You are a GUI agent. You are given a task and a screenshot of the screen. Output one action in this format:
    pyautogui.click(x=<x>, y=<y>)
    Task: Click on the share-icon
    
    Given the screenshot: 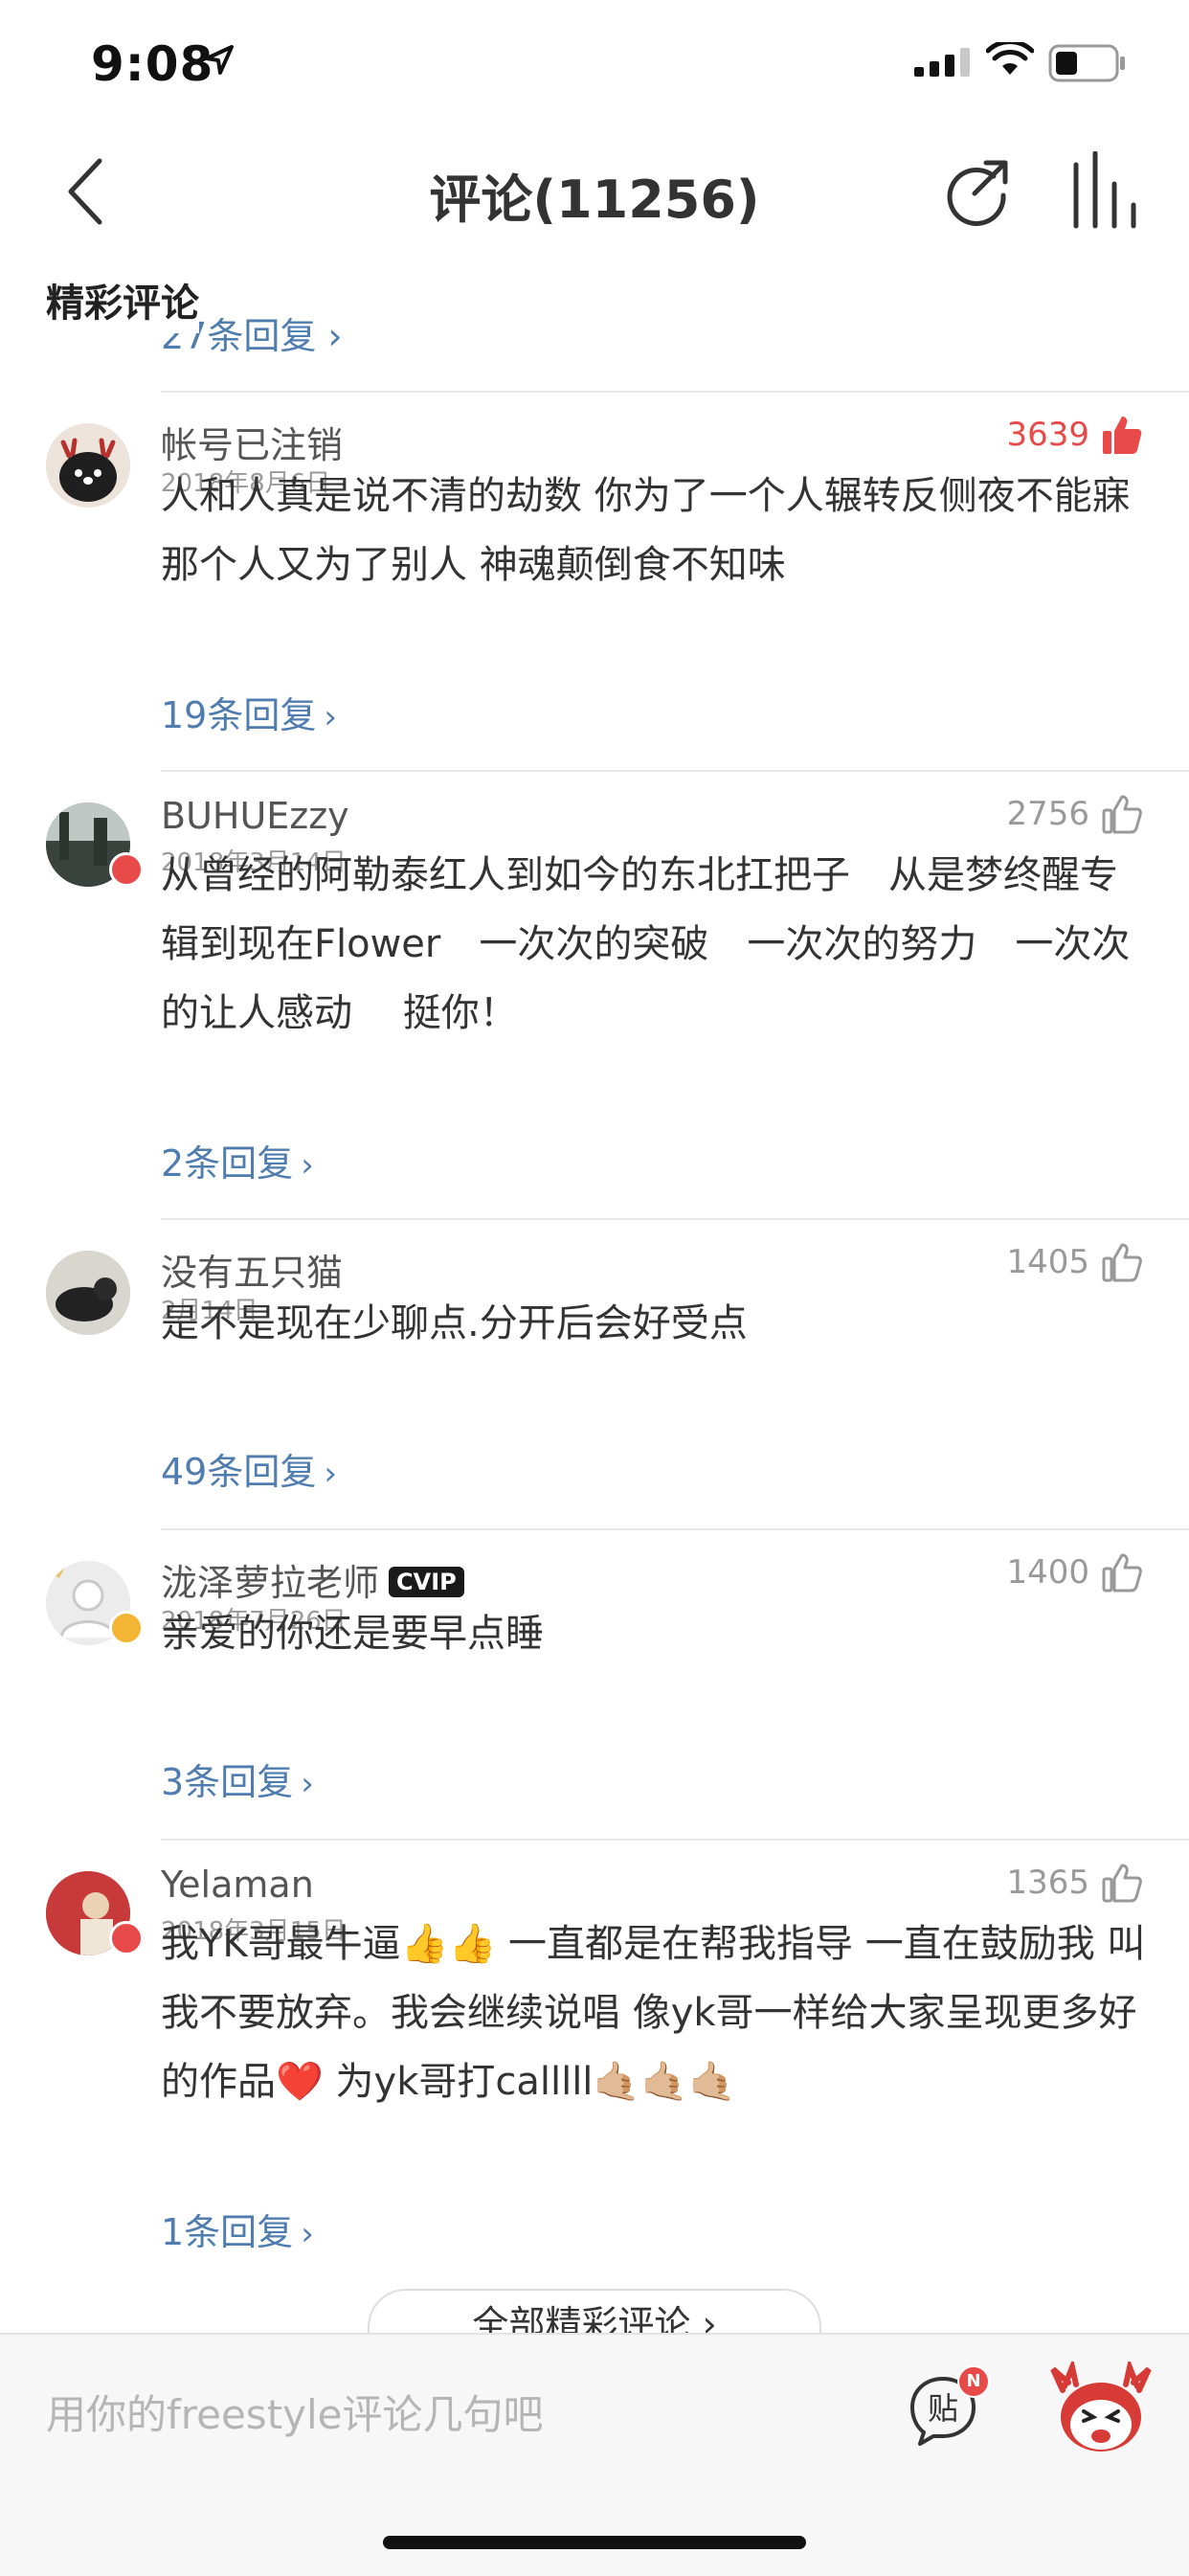 What is the action you would take?
    pyautogui.click(x=976, y=191)
    